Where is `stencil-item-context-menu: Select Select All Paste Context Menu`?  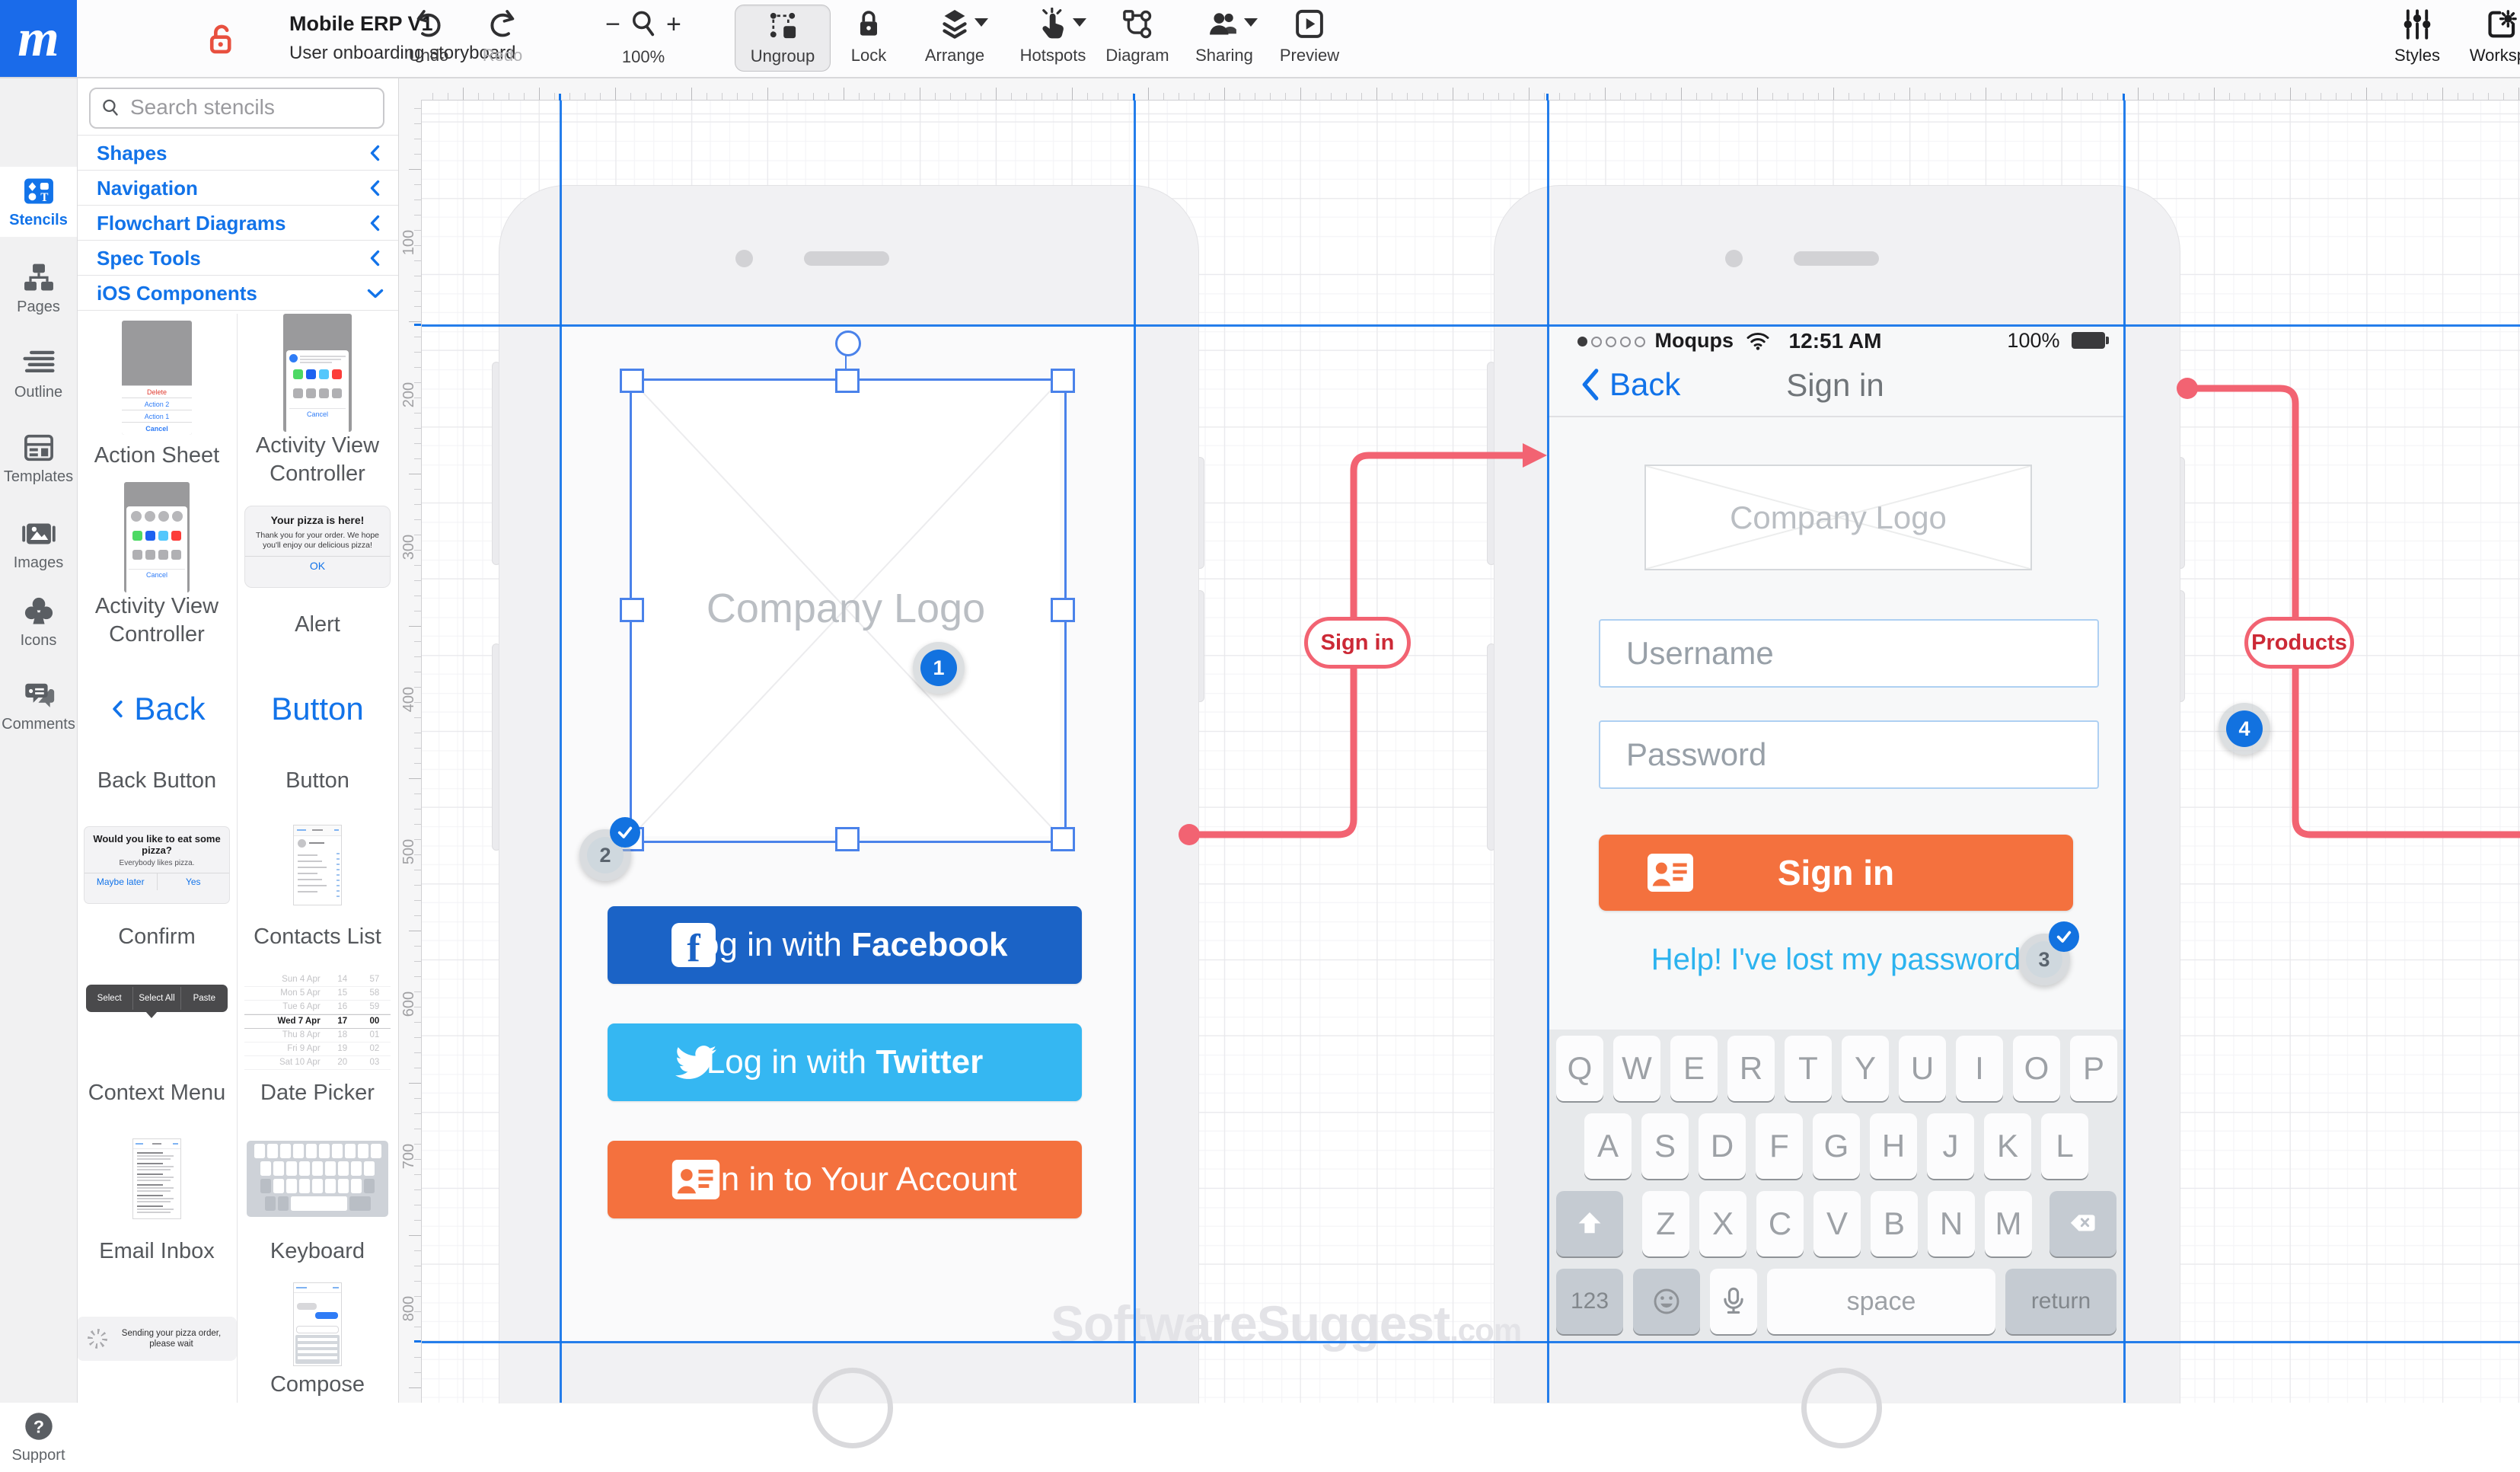 stencil-item-context-menu: Select Select All Paste Context Menu is located at coordinates (157, 1041).